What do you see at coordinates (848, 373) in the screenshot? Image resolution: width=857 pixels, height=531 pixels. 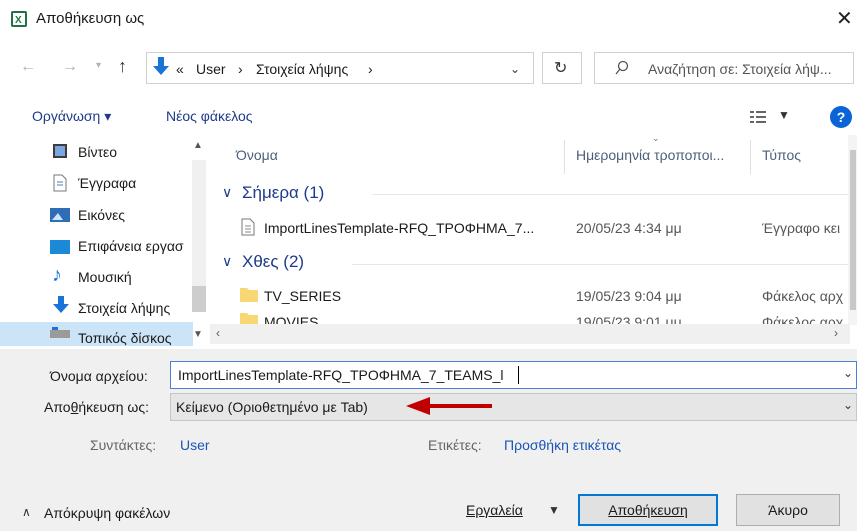 I see `filename-dropdown-icon: ⌄` at bounding box center [848, 373].